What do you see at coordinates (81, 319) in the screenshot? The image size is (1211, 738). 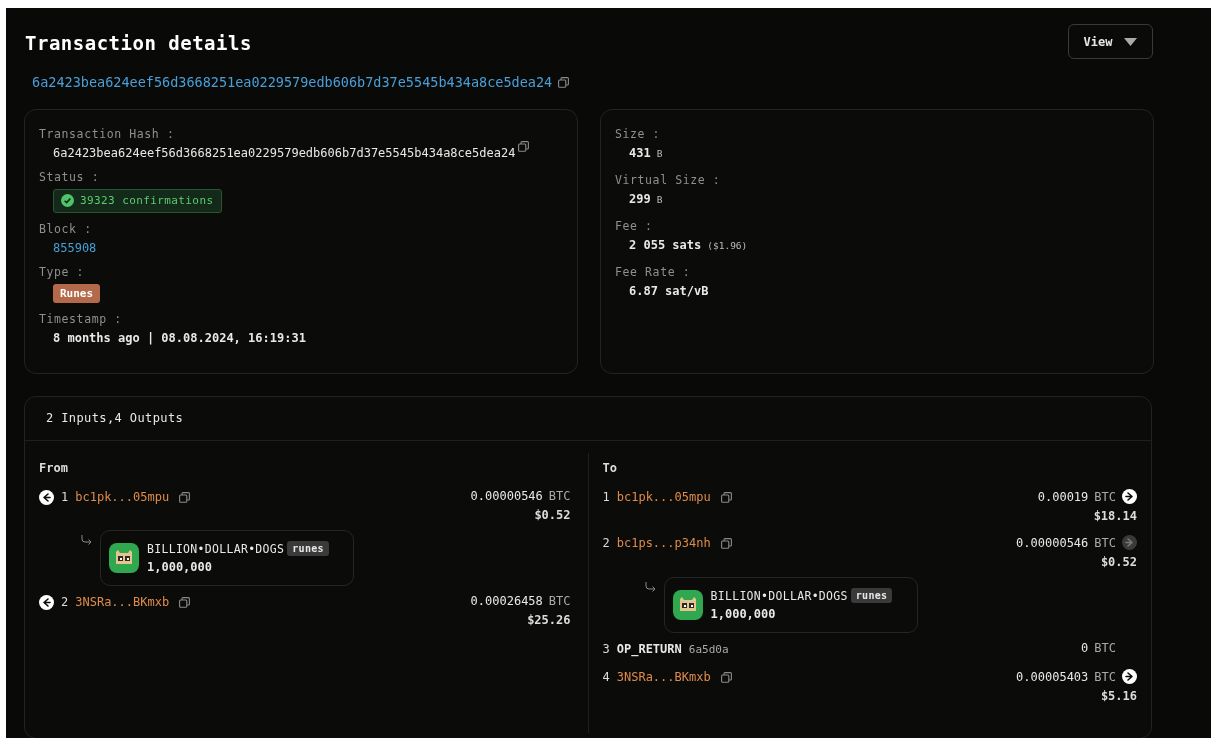 I see `field-label: Timestamp :` at bounding box center [81, 319].